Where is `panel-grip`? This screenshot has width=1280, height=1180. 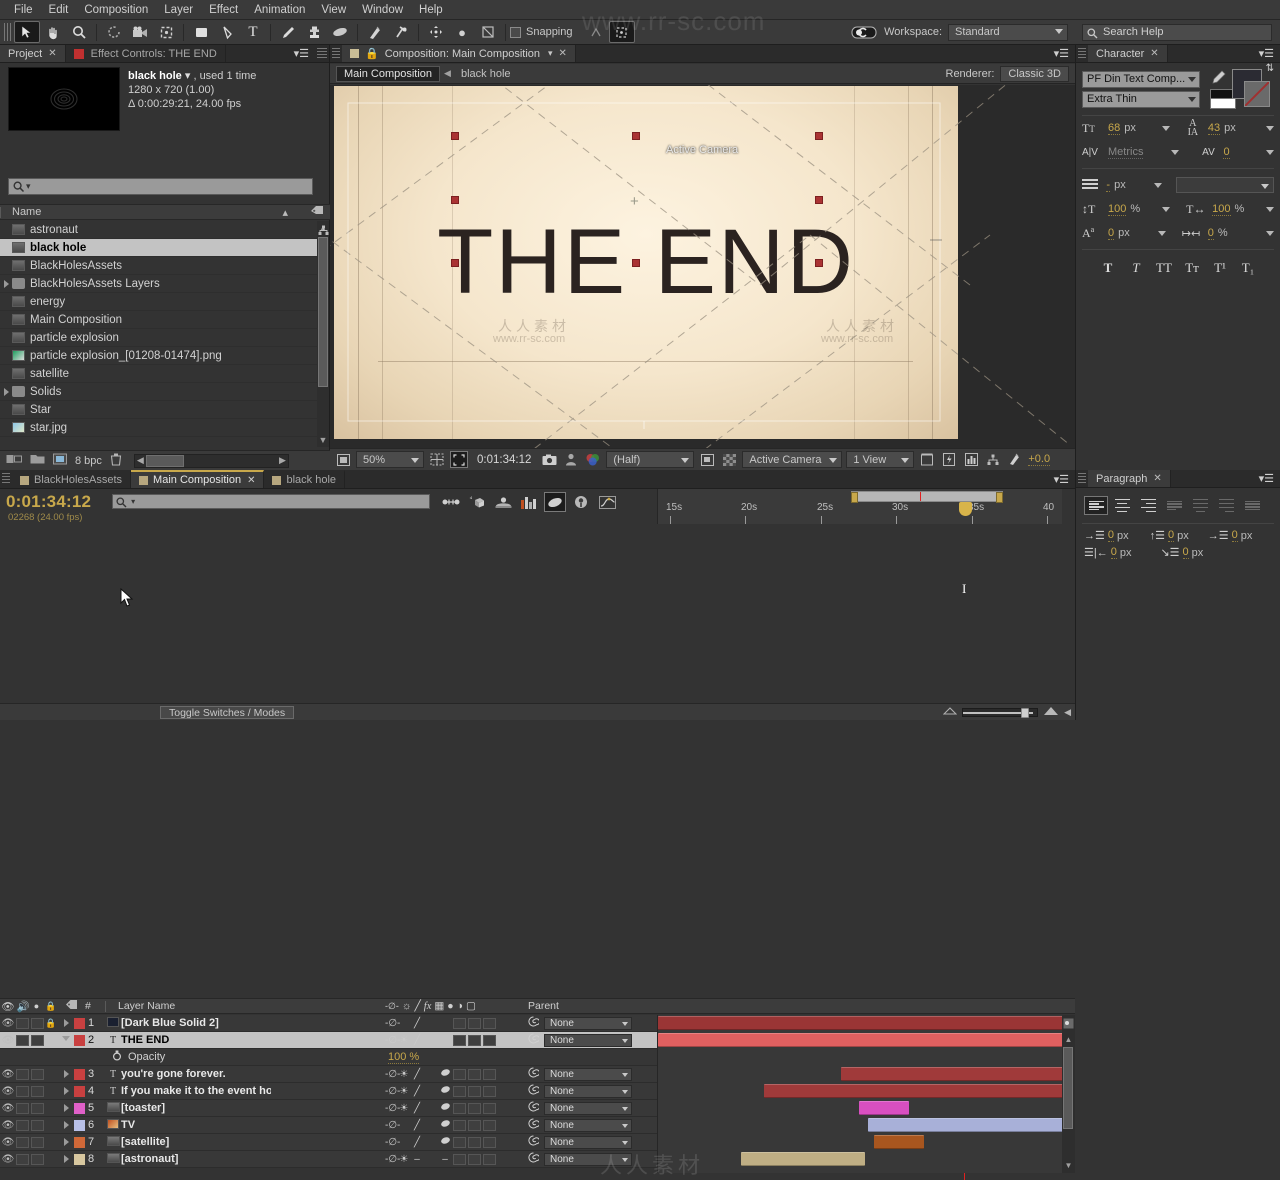 panel-grip is located at coordinates (1082, 53).